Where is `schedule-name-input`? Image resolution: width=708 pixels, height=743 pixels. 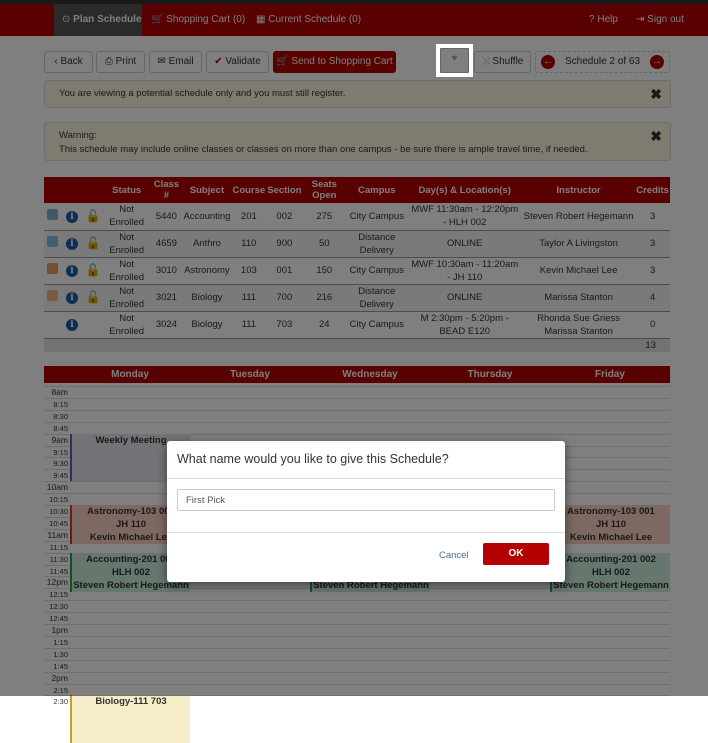
schedule-name-input is located at coordinates (366, 500).